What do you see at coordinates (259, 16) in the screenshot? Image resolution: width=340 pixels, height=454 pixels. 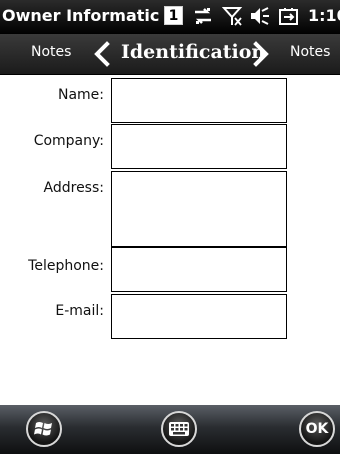 I see `volume-icon` at bounding box center [259, 16].